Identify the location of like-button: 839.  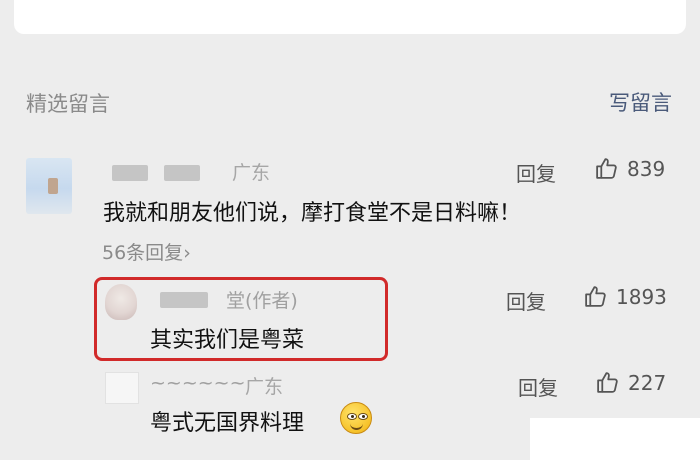
(629, 168).